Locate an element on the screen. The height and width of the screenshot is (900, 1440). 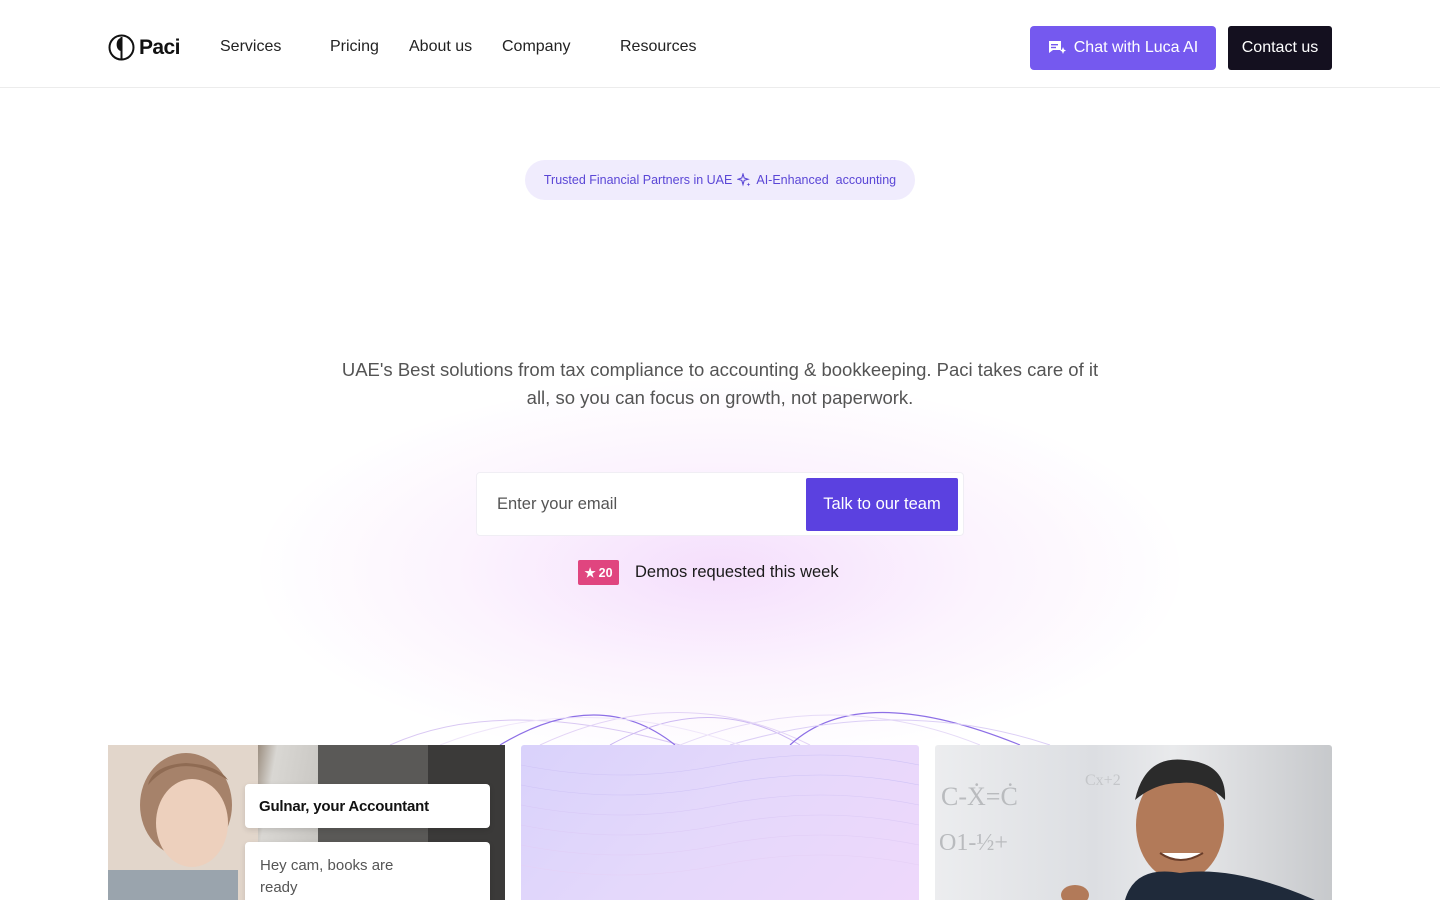
paci-logo: Paci is located at coordinates (144, 47).